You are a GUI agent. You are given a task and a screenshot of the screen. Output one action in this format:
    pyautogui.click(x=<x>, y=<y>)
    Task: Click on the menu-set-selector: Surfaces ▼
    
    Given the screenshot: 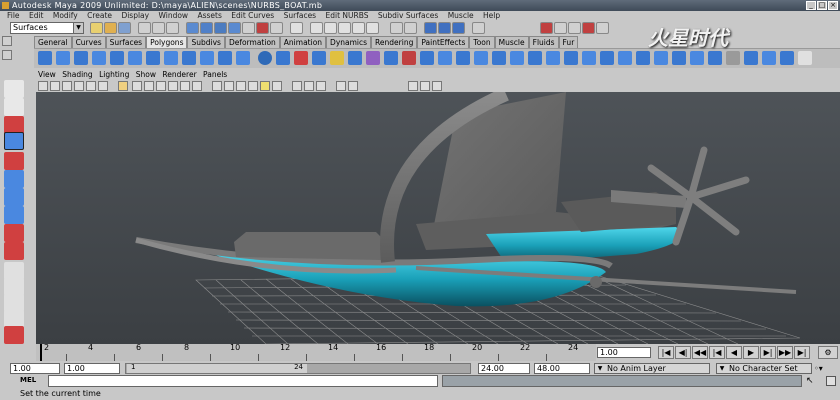 What is the action you would take?
    pyautogui.click(x=47, y=28)
    